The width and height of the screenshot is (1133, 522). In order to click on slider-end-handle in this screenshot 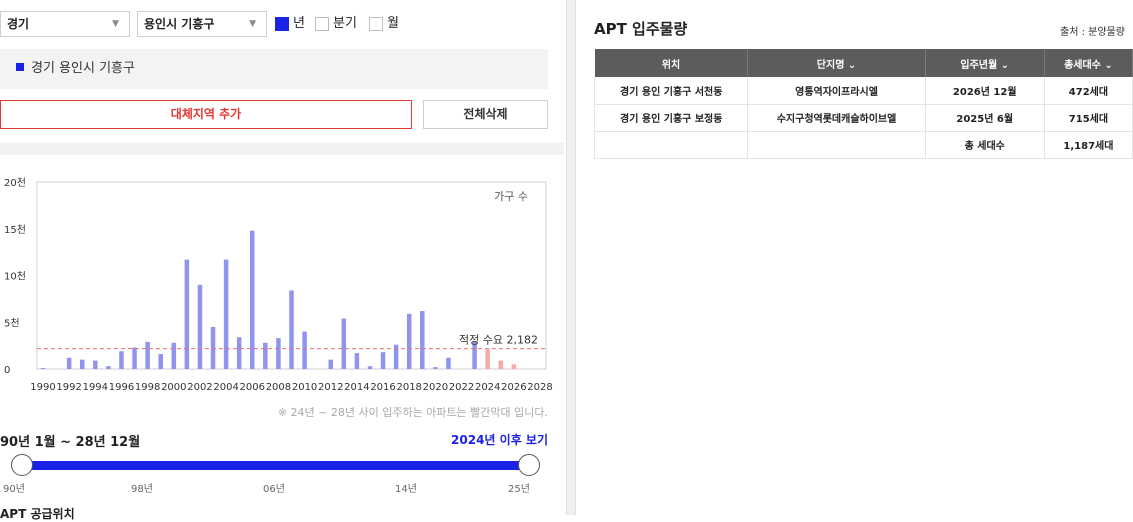, I will do `click(529, 465)`.